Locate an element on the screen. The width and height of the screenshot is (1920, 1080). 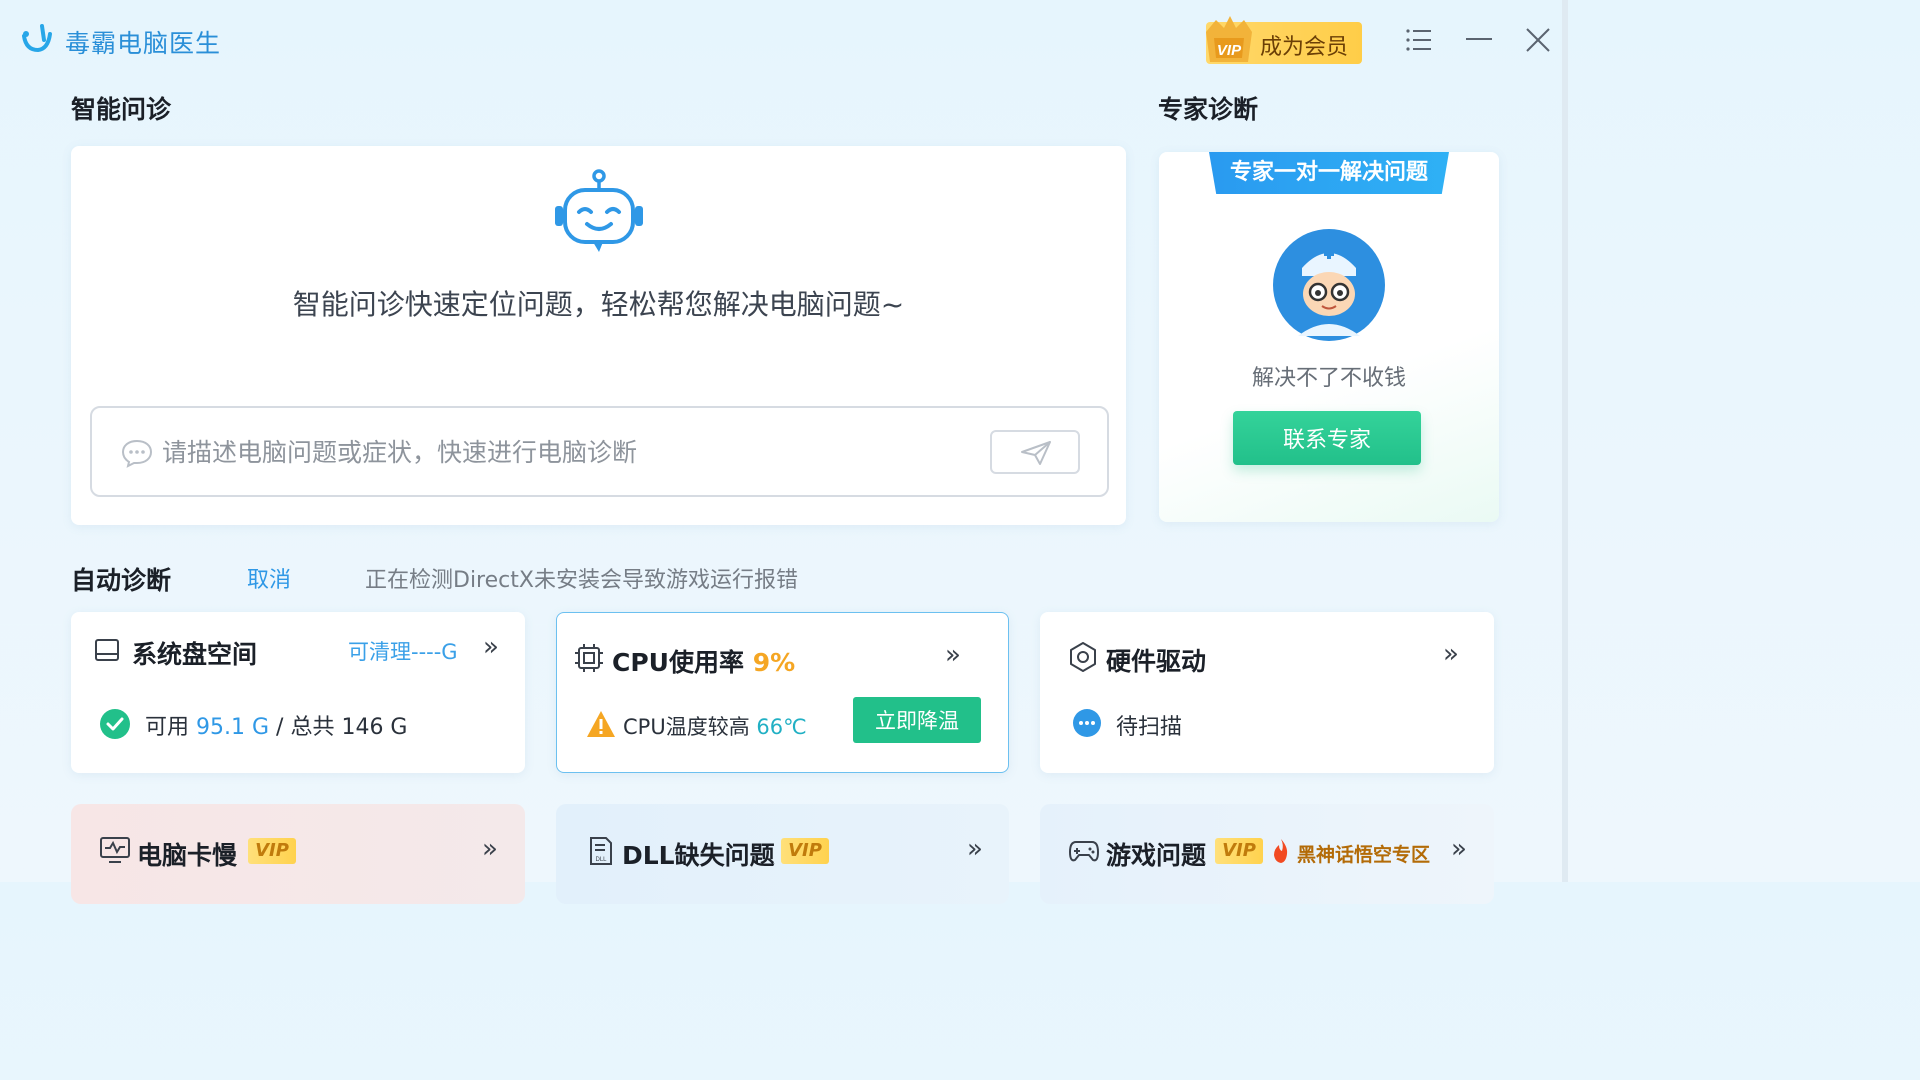
dll-icon-text: DLL is located at coordinates (601, 860).